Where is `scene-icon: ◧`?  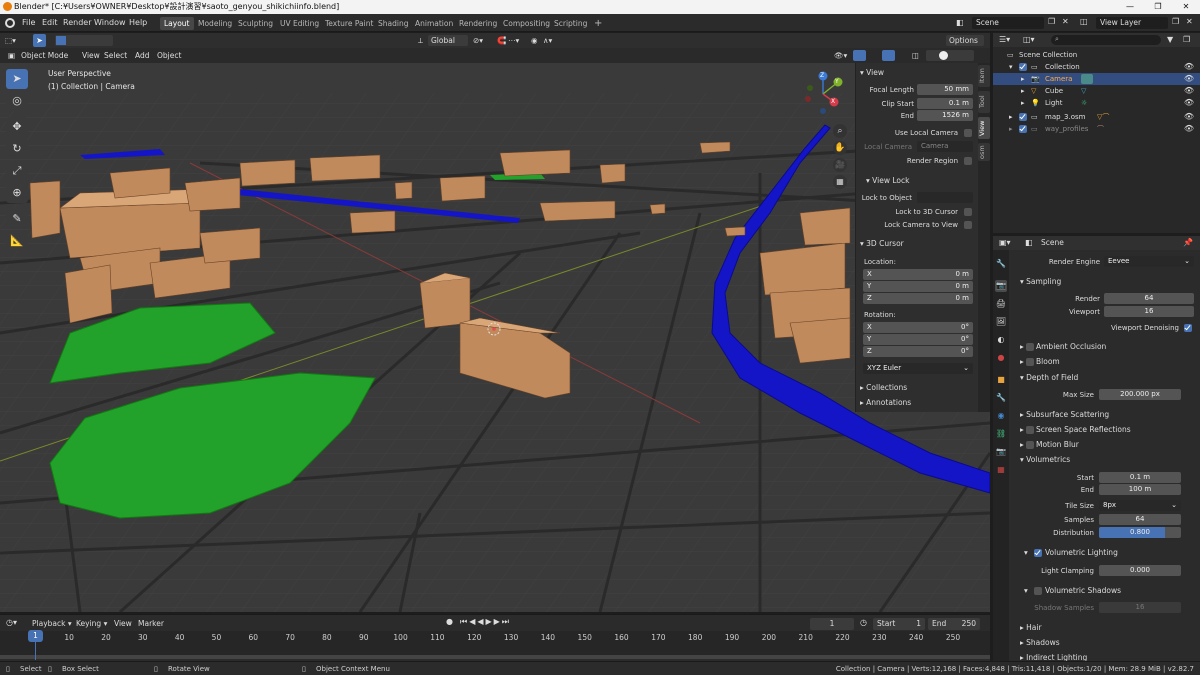 scene-icon: ◧ is located at coordinates (960, 22).